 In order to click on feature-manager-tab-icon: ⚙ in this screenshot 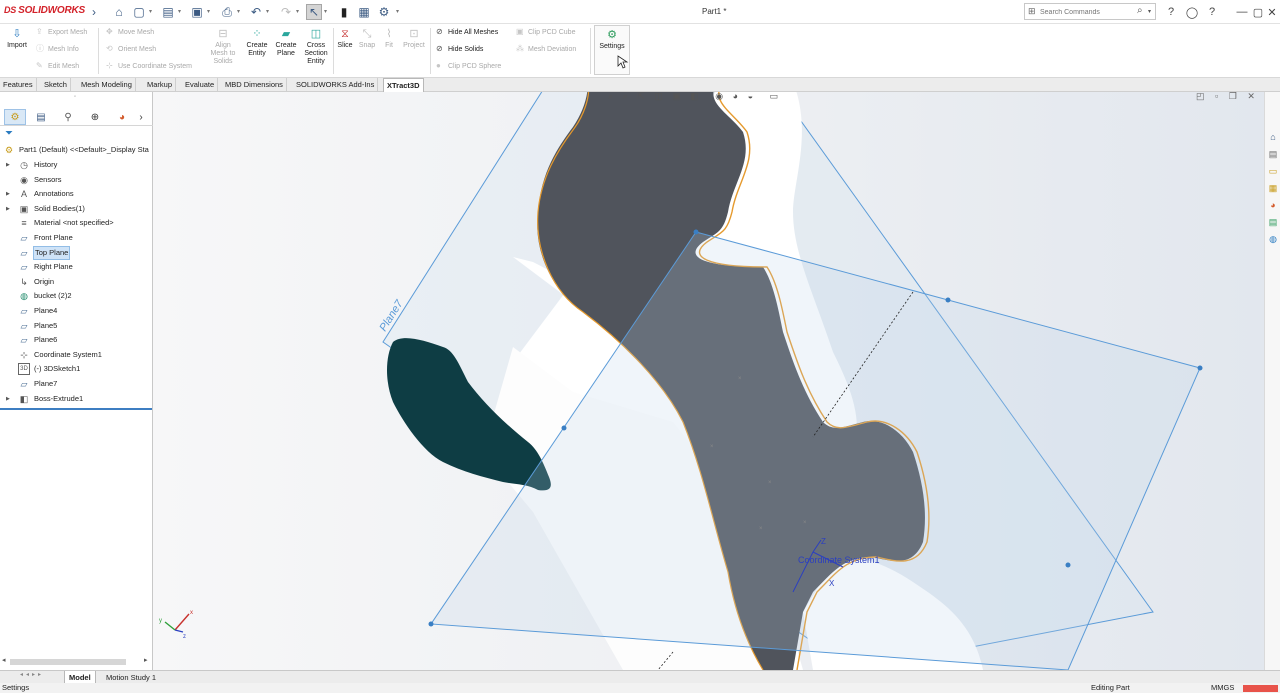, I will do `click(15, 117)`.